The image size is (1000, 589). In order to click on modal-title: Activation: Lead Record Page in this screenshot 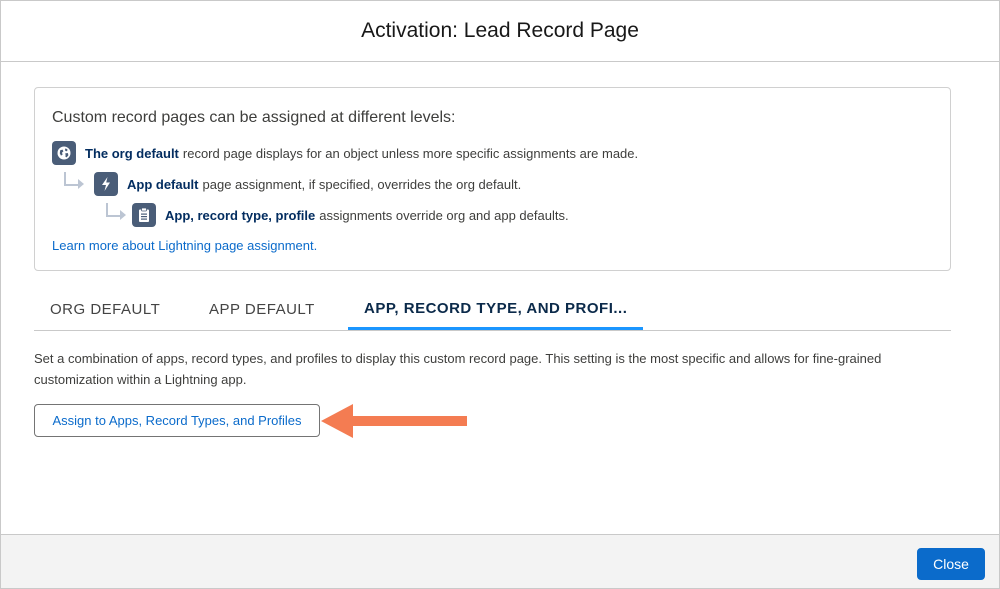, I will do `click(500, 30)`.